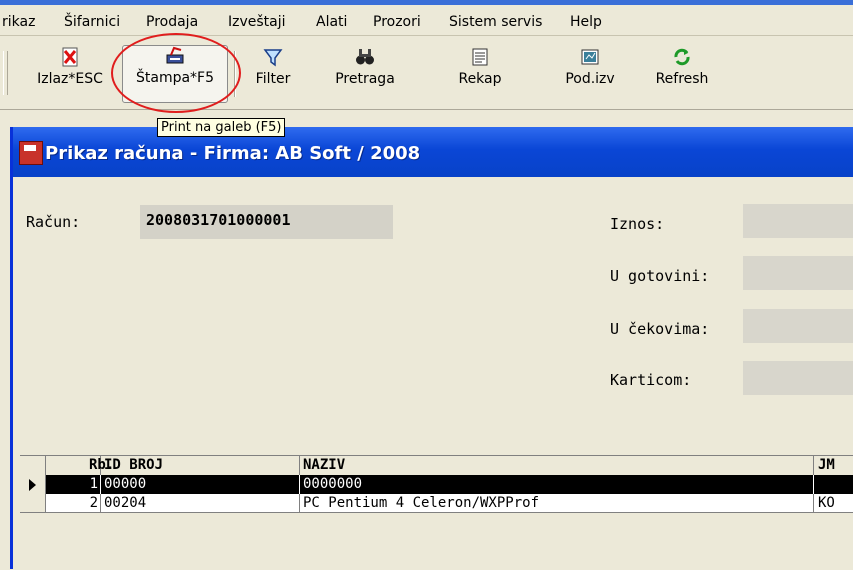 The image size is (853, 570). Describe the element at coordinates (5, 73) in the screenshot. I see `toolbar-grip` at that location.